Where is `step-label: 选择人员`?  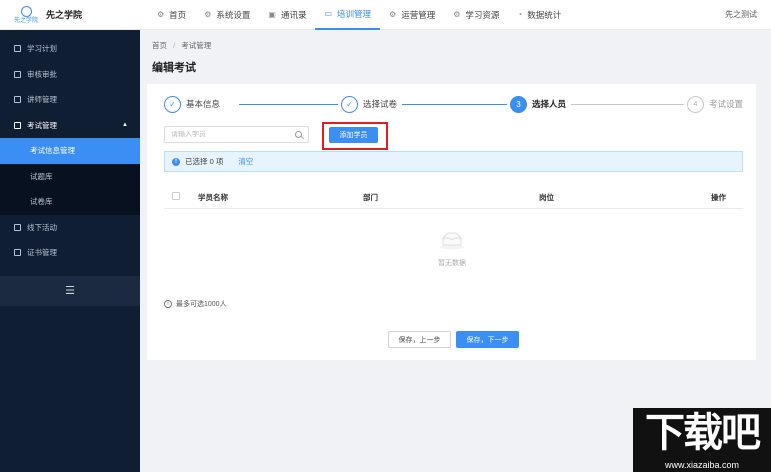
step-label: 选择人员 is located at coordinates (549, 104).